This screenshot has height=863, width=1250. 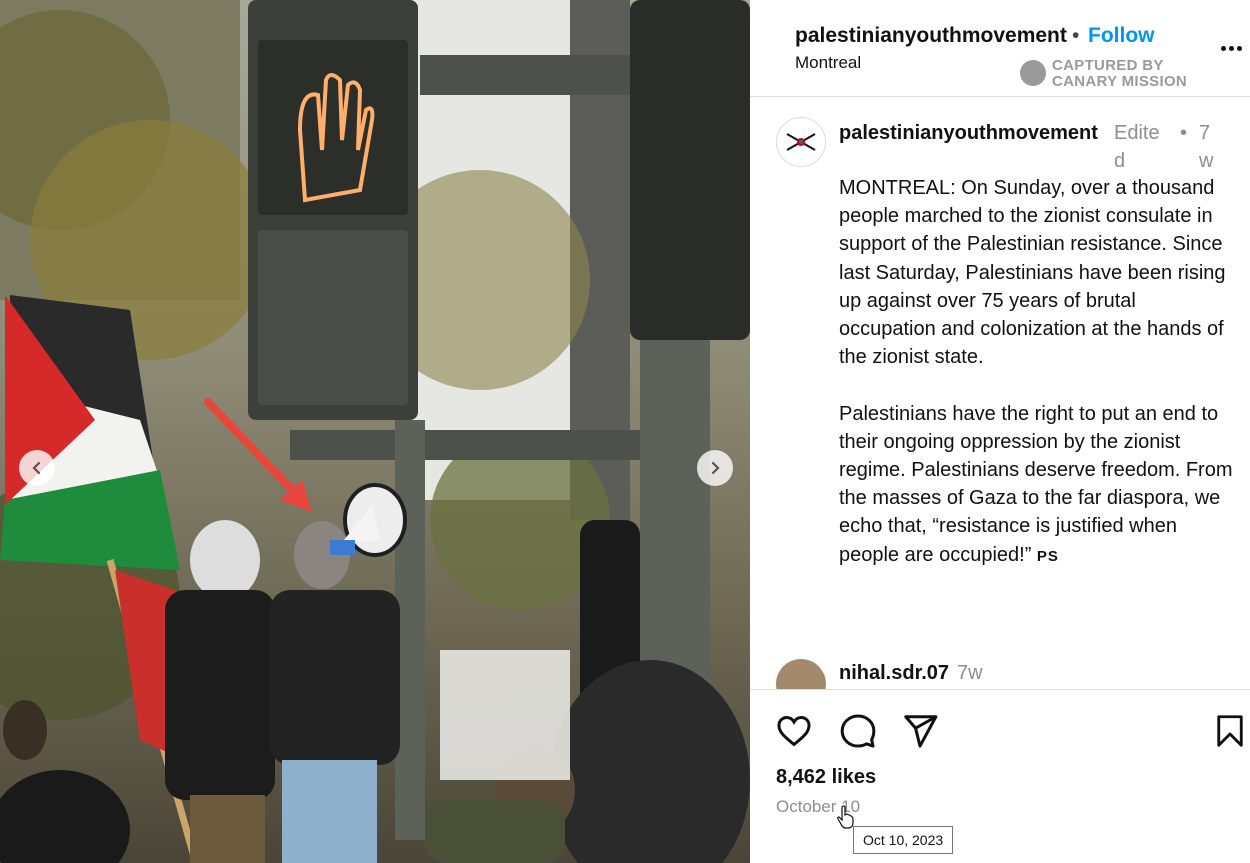 I want to click on like-button, so click(x=794, y=732).